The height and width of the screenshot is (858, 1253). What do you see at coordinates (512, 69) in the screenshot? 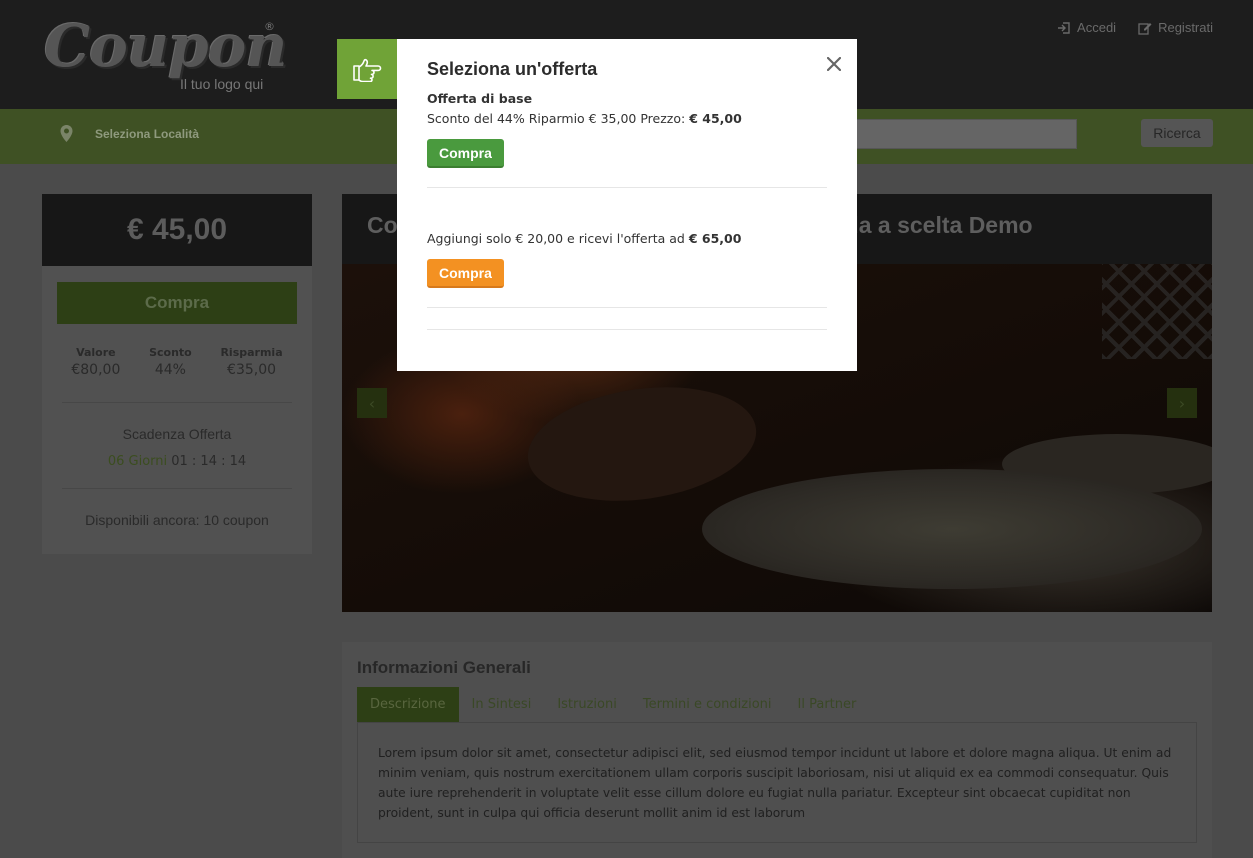
I see `modal-title: Seleziona un'offerta` at bounding box center [512, 69].